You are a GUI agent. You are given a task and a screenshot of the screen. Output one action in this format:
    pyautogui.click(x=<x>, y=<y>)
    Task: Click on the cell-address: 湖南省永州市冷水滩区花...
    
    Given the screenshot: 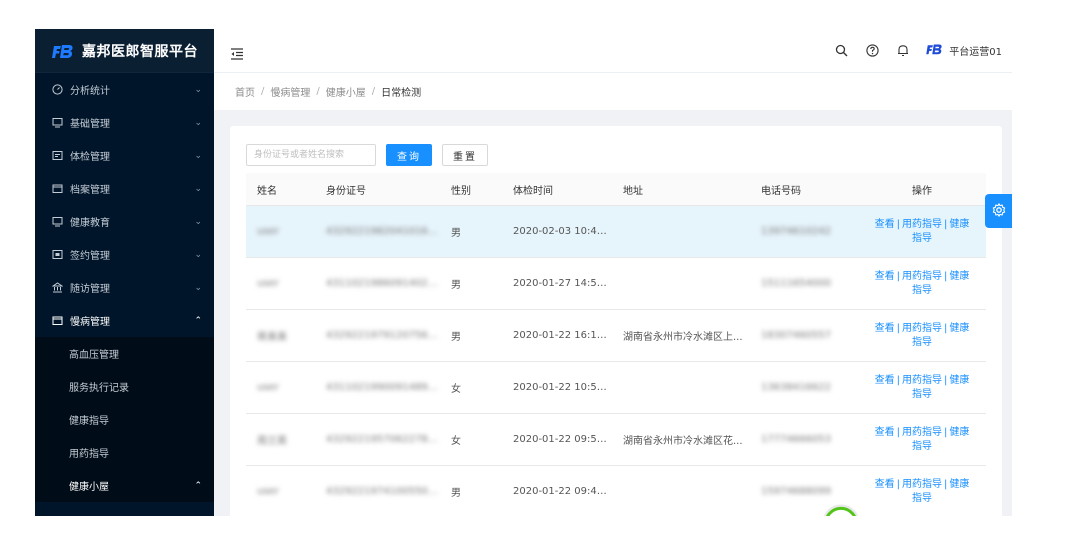 What is the action you would take?
    pyautogui.click(x=683, y=441)
    